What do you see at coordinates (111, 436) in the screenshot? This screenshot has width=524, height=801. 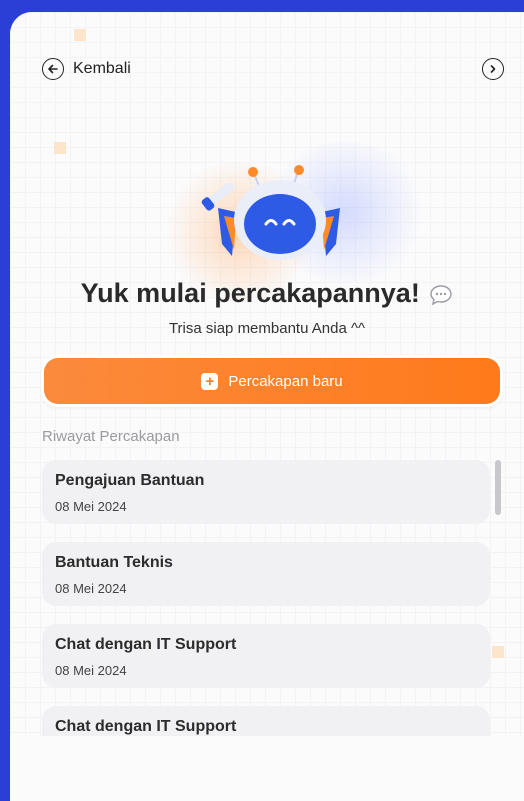 I see `history-heading: Riwayat Percakapan` at bounding box center [111, 436].